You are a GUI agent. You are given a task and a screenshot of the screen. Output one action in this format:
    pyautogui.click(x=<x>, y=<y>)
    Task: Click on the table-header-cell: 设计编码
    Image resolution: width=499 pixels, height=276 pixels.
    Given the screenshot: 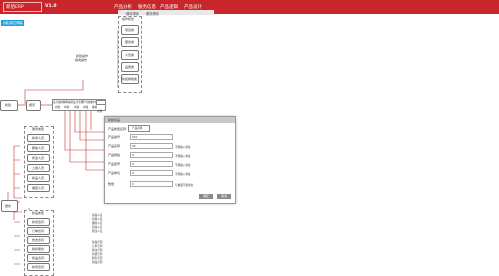 What is the action you would take?
    pyautogui.click(x=58, y=102)
    